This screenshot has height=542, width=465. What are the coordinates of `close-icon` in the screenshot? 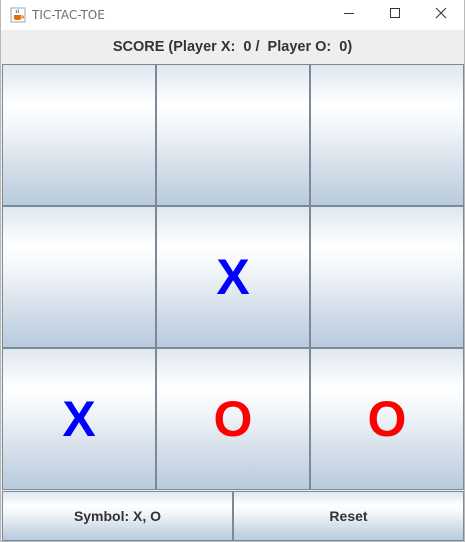 It's located at (441, 15).